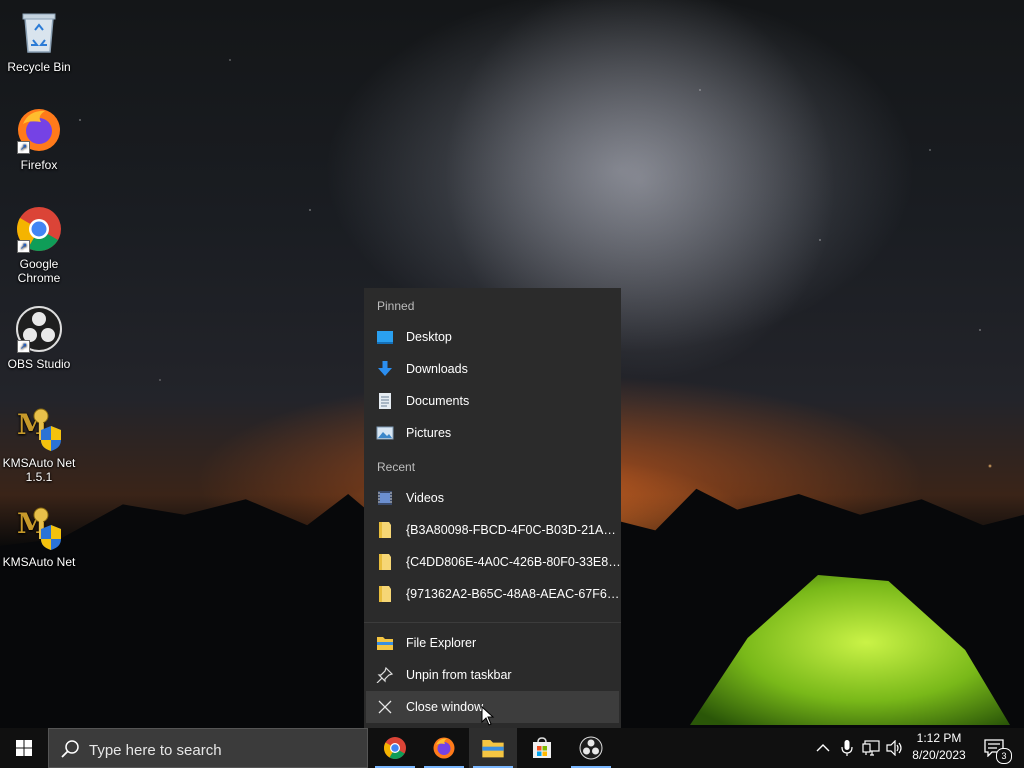 The width and height of the screenshot is (1024, 773). I want to click on network-icon, so click(871, 748).